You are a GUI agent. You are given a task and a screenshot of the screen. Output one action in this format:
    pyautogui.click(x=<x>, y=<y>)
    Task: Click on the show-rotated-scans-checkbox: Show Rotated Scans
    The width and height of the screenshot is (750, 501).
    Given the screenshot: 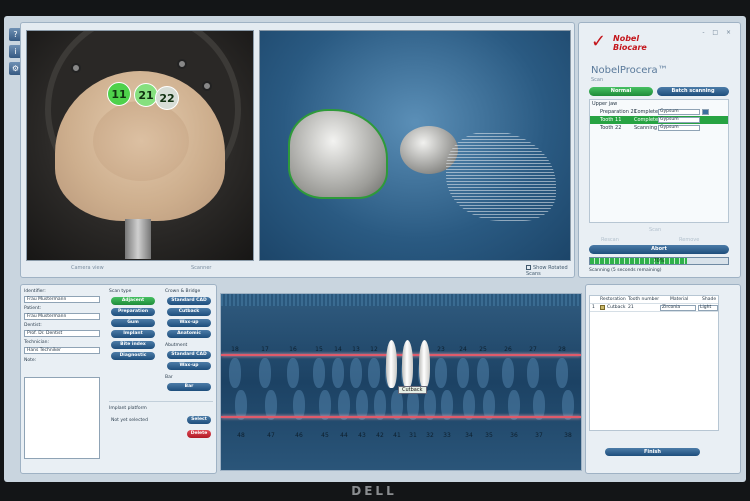 What is the action you would take?
    pyautogui.click(x=550, y=271)
    